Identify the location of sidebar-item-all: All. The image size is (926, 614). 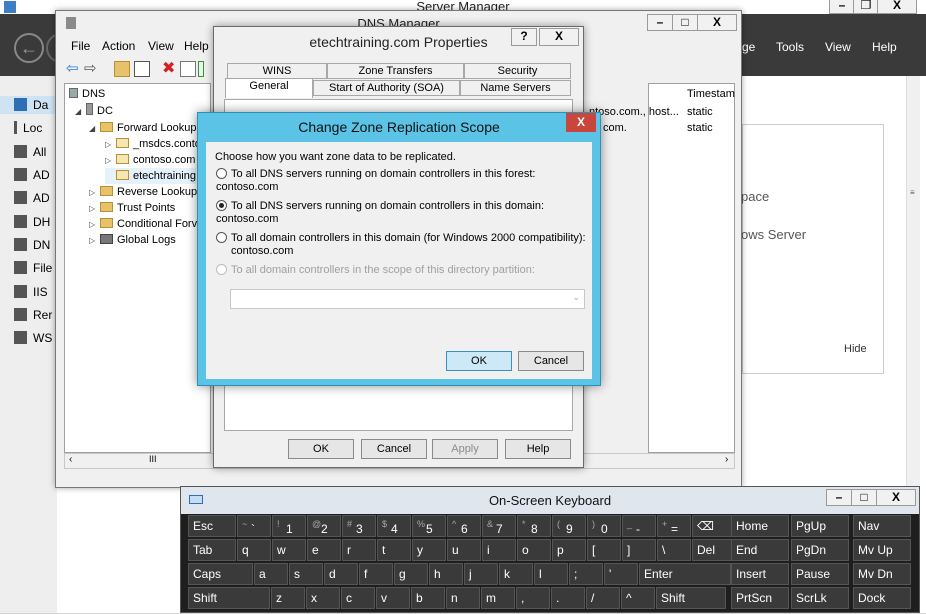
(35, 152).